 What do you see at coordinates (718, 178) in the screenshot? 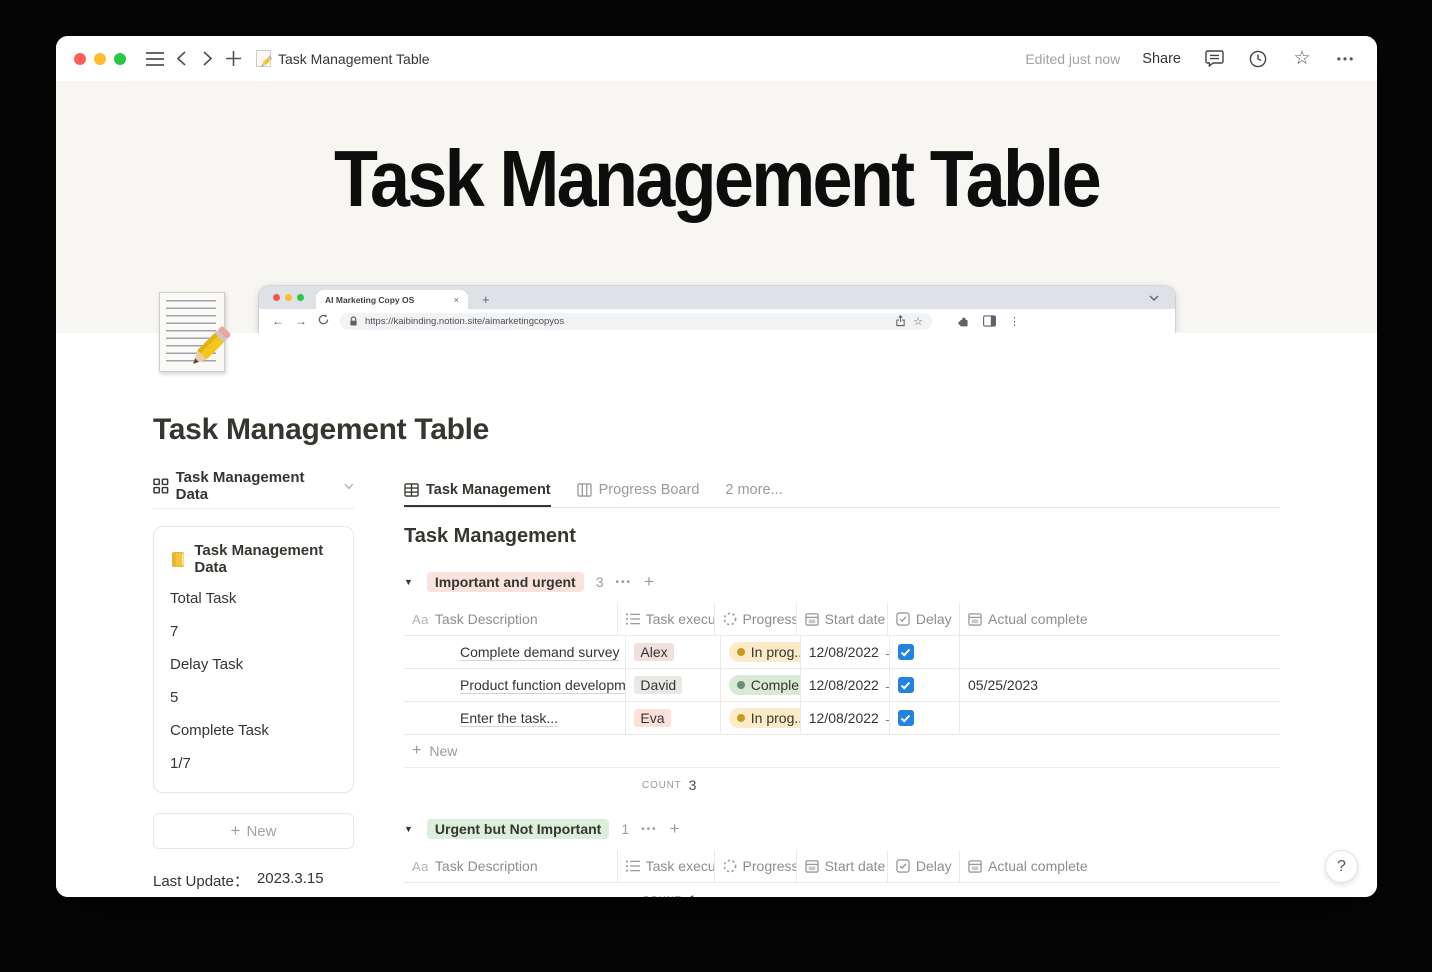
I see `cover-title: Task Management Table` at bounding box center [718, 178].